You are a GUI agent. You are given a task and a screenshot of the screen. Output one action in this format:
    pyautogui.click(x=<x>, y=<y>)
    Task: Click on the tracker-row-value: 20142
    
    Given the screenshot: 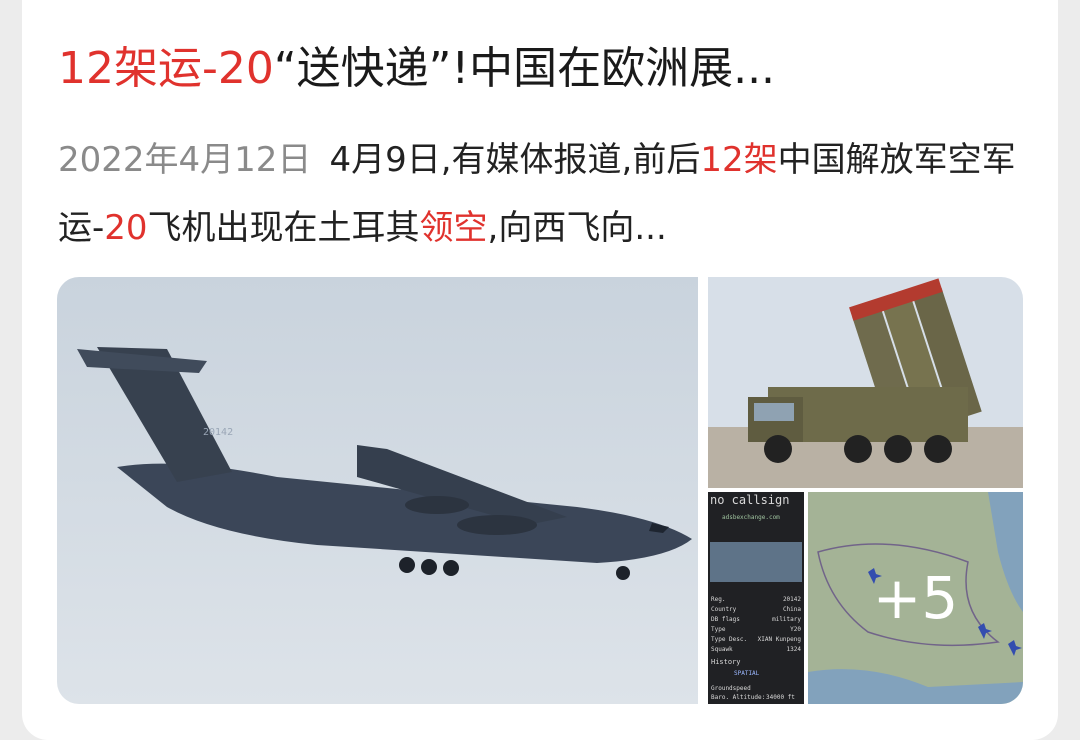 What is the action you would take?
    pyautogui.click(x=791, y=599)
    